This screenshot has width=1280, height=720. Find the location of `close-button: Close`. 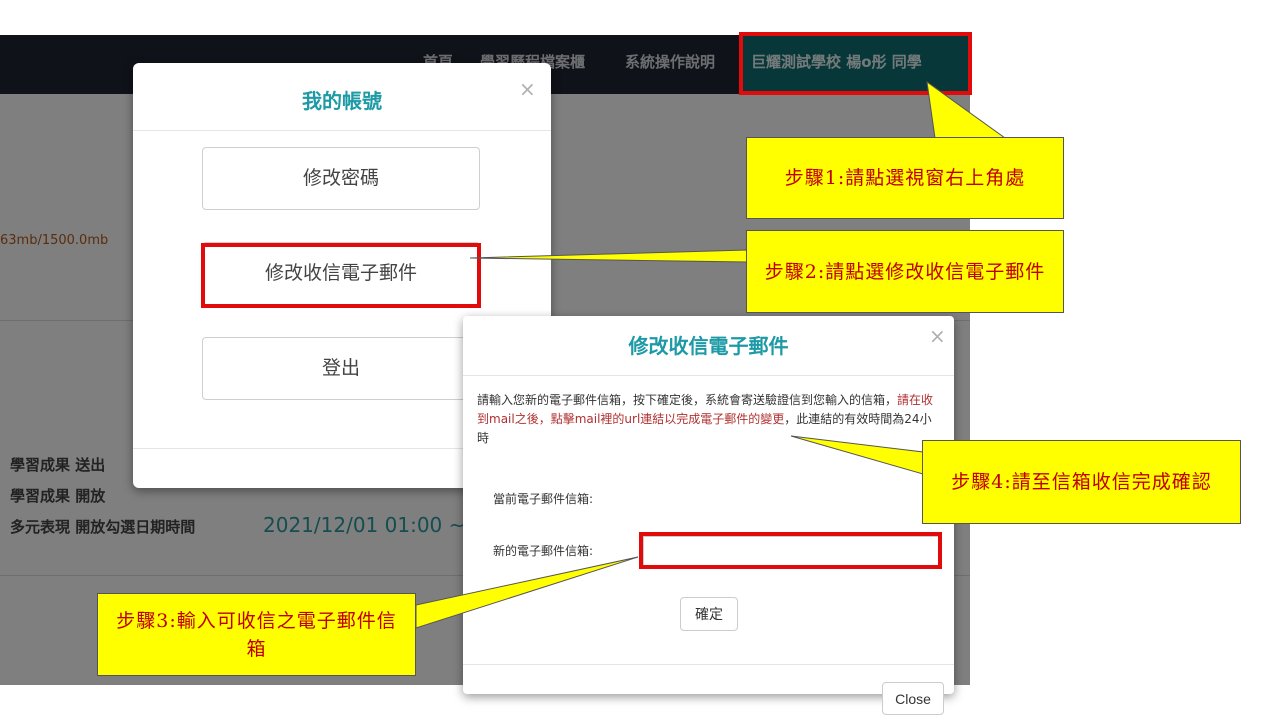

close-button: Close is located at coordinates (913, 698).